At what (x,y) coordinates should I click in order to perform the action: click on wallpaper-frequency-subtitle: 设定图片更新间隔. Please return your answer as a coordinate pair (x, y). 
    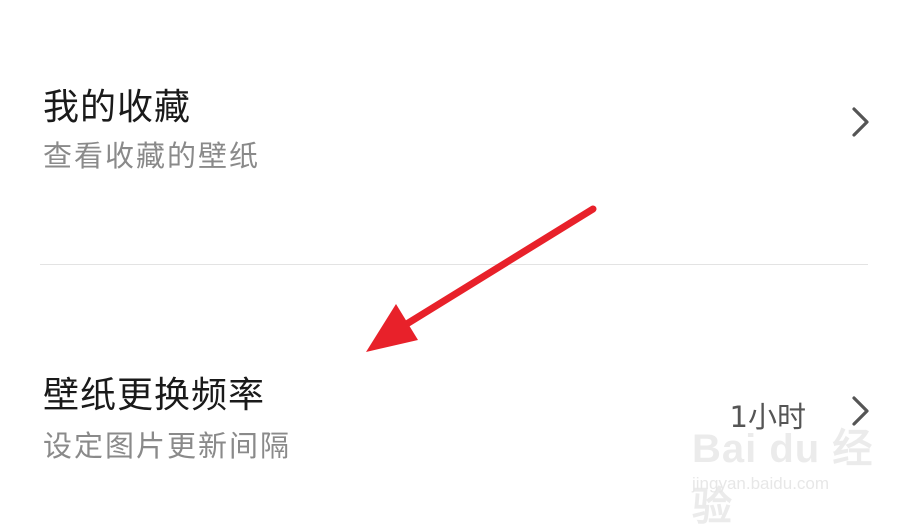
    Looking at the image, I should click on (167, 446).